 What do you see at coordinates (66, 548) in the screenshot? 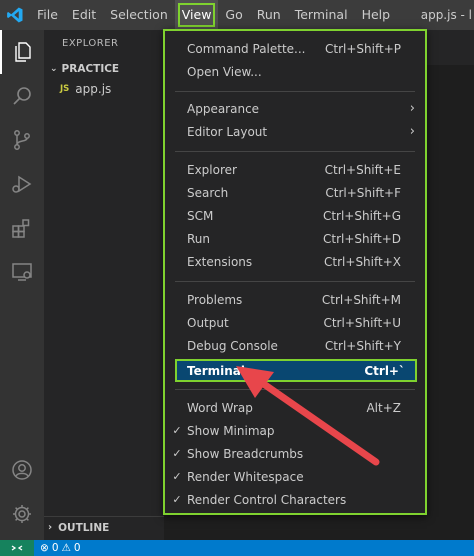
I see `warning-icon: ⚠` at bounding box center [66, 548].